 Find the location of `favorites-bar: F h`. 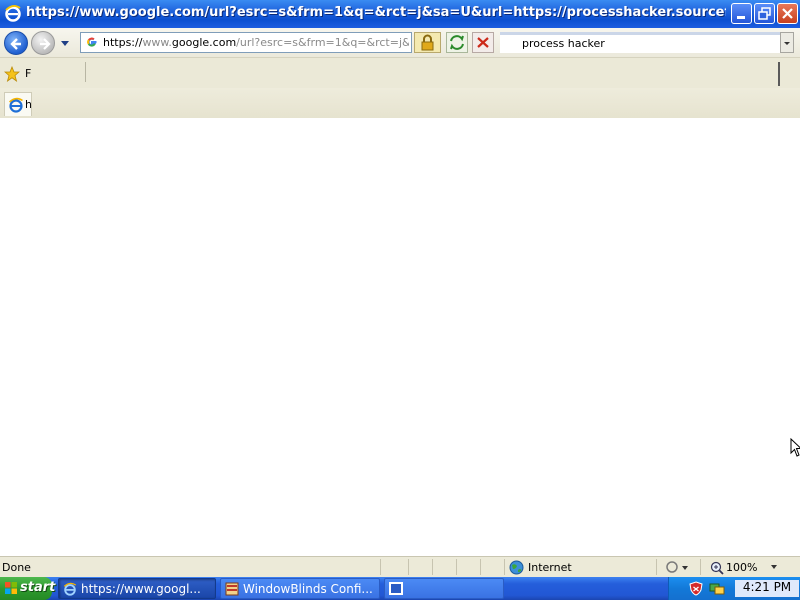

favorites-bar: F h is located at coordinates (400, 88).